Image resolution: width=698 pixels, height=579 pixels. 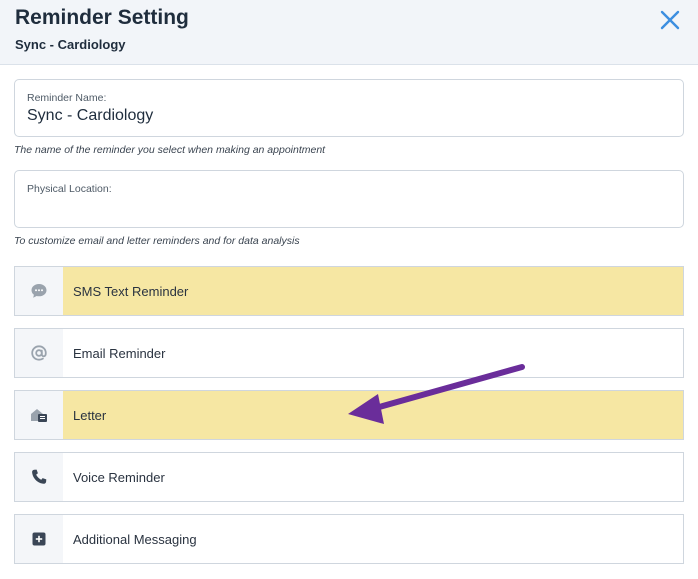 What do you see at coordinates (349, 32) in the screenshot?
I see `modal-header: Reminder Setting Sync - Cardiology` at bounding box center [349, 32].